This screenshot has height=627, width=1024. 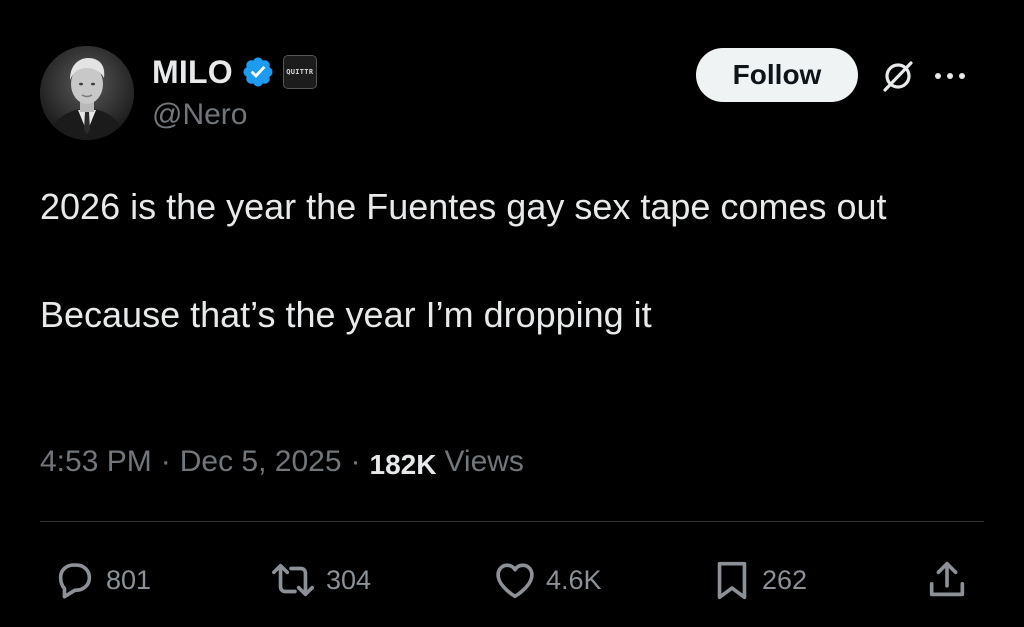 I want to click on like-button: 4.6K, so click(x=547, y=580).